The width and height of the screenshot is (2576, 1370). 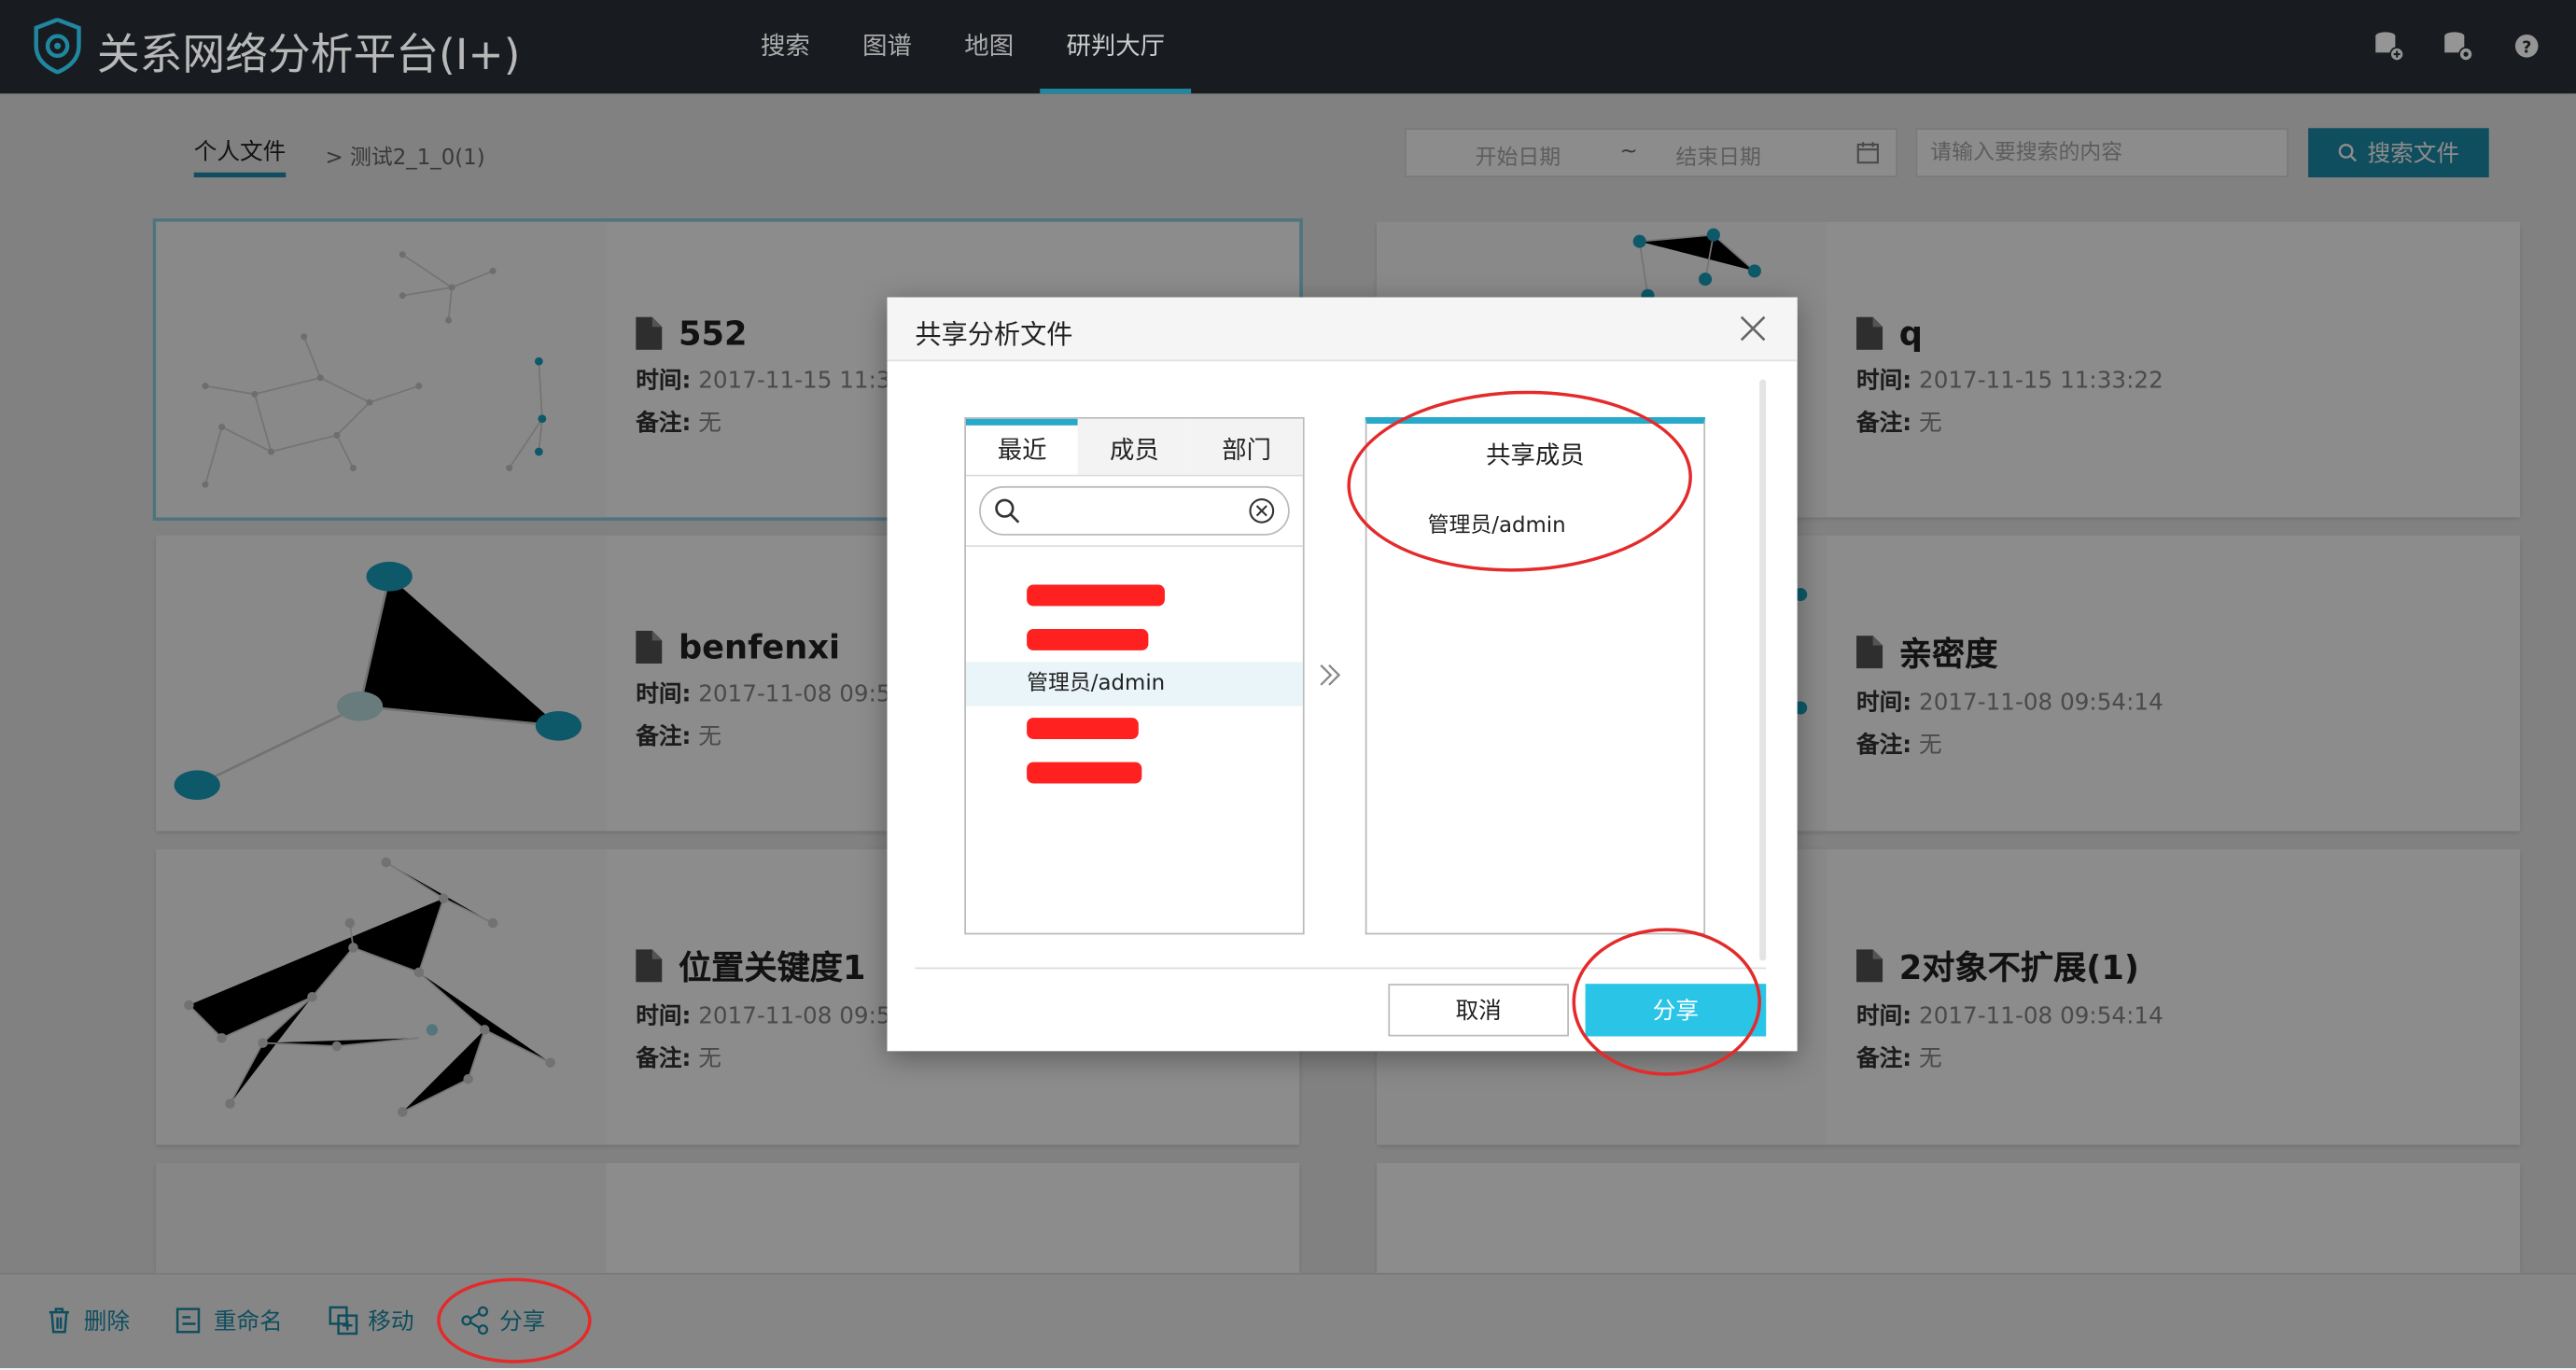 What do you see at coordinates (1763, 670) in the screenshot?
I see `dialog-scrollbar` at bounding box center [1763, 670].